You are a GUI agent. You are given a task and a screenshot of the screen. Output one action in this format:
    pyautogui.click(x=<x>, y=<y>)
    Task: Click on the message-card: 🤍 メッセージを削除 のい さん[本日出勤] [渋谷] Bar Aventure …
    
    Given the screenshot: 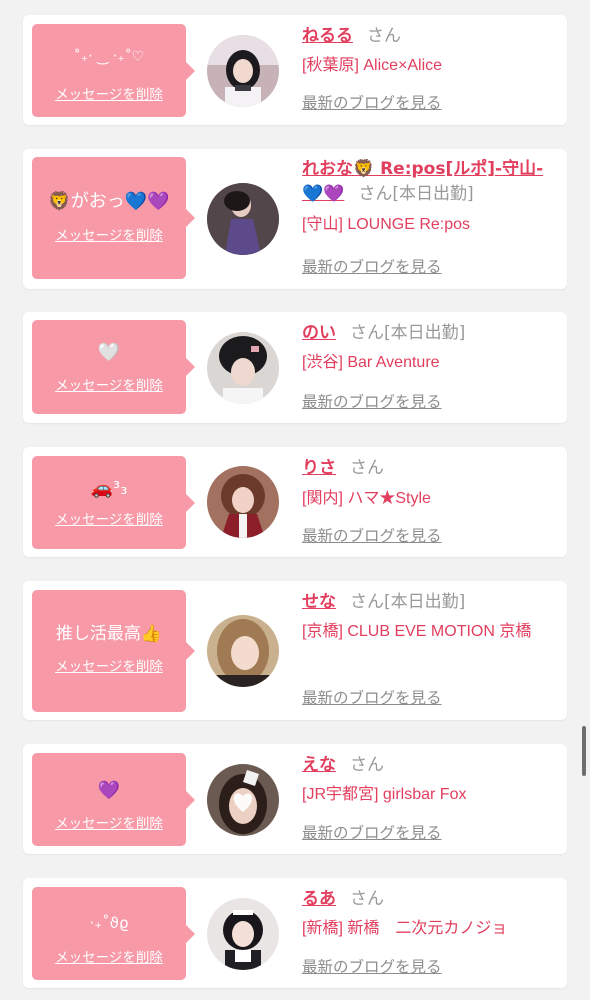 What is the action you would take?
    pyautogui.click(x=295, y=367)
    